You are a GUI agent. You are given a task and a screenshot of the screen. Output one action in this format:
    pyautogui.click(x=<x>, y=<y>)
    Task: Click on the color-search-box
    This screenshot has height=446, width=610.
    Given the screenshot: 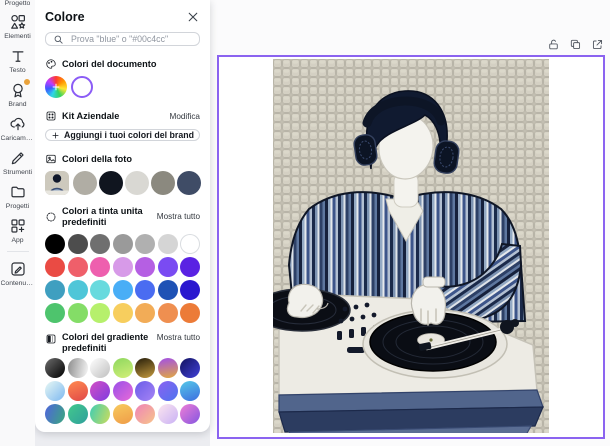 What is the action you would take?
    pyautogui.click(x=122, y=39)
    